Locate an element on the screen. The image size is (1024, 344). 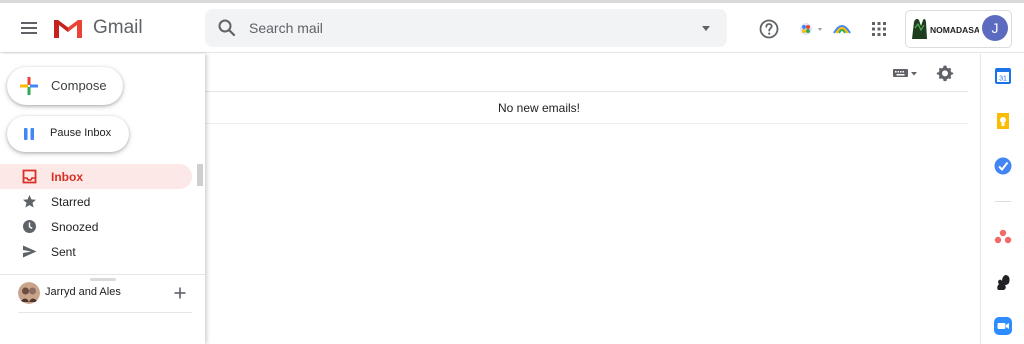
sidebar-item-inbox: Inbox is located at coordinates (96, 176).